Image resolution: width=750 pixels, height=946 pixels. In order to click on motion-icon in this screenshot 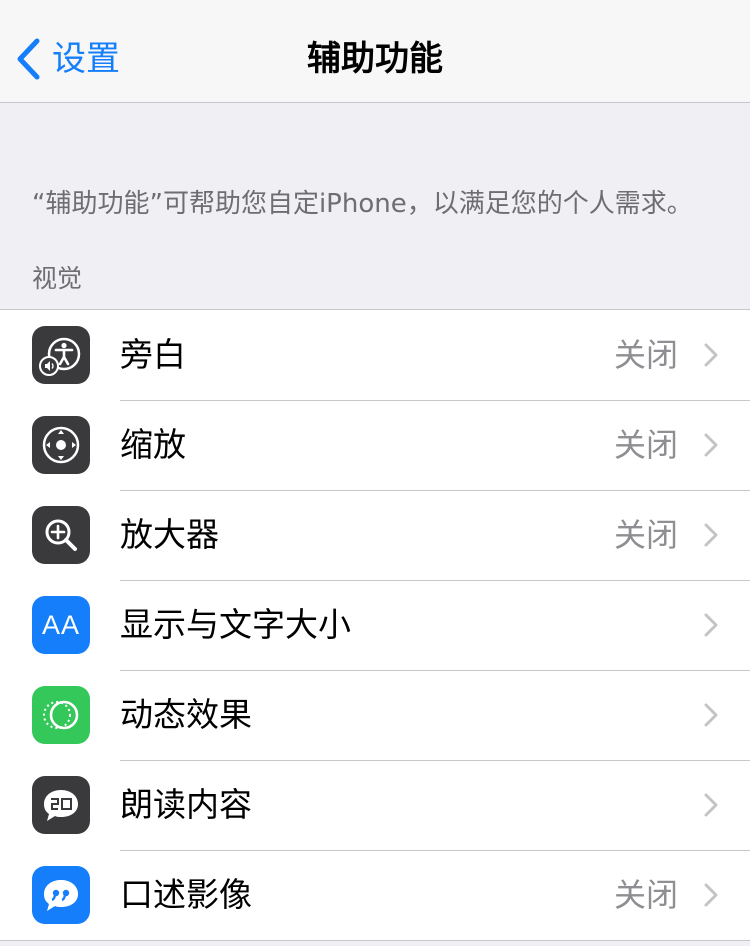, I will do `click(61, 715)`.